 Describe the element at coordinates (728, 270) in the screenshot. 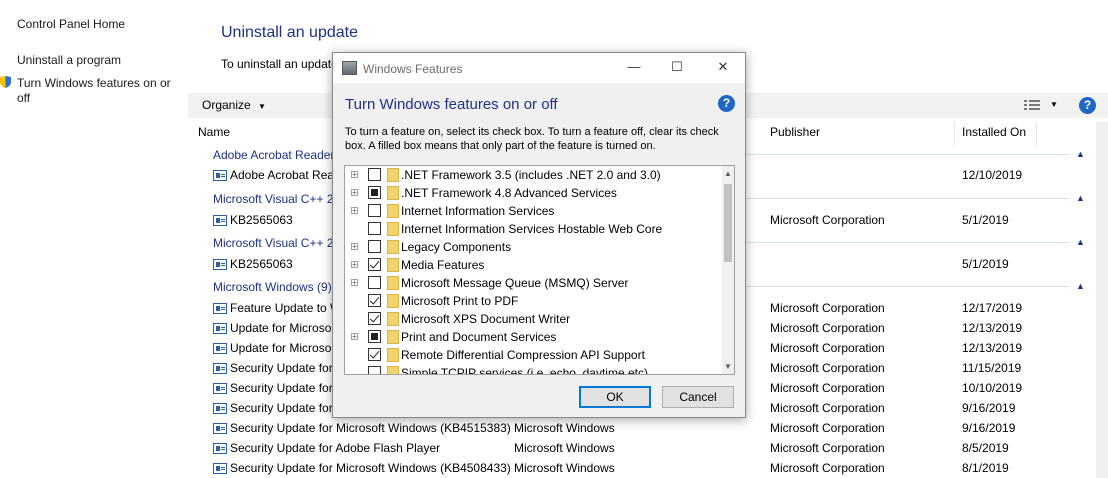

I see `tree-scrollbar: ▲ ▼` at that location.